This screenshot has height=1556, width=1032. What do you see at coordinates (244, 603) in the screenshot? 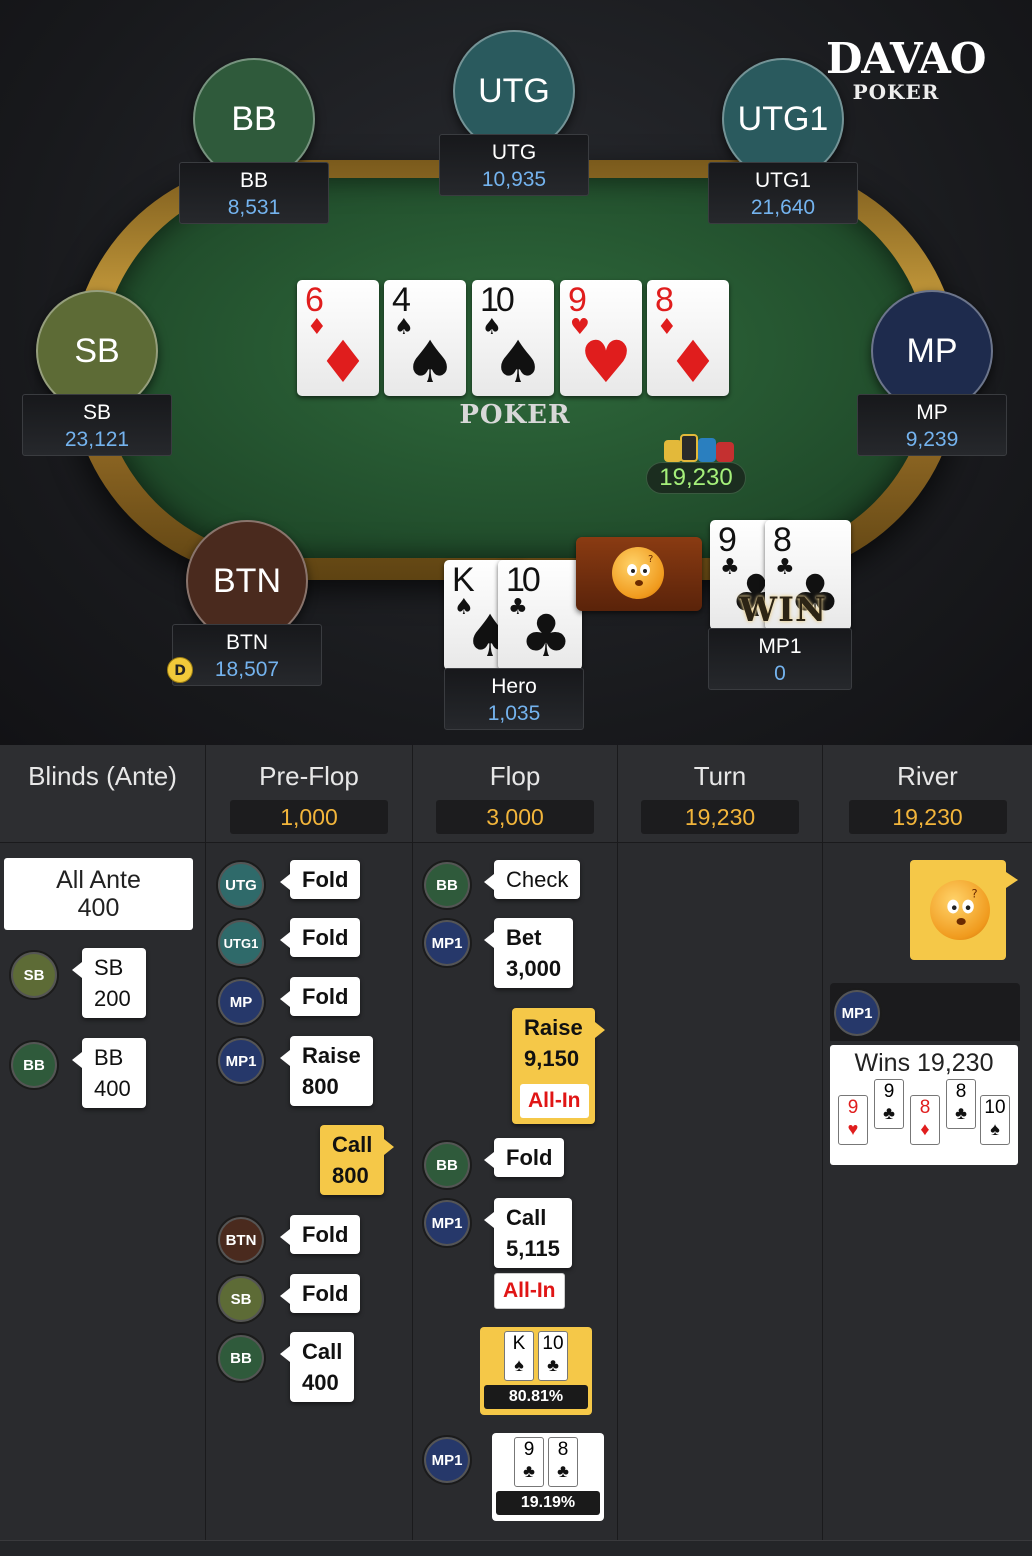
I see `seat-btn: BTN D BTN 18,507` at bounding box center [244, 603].